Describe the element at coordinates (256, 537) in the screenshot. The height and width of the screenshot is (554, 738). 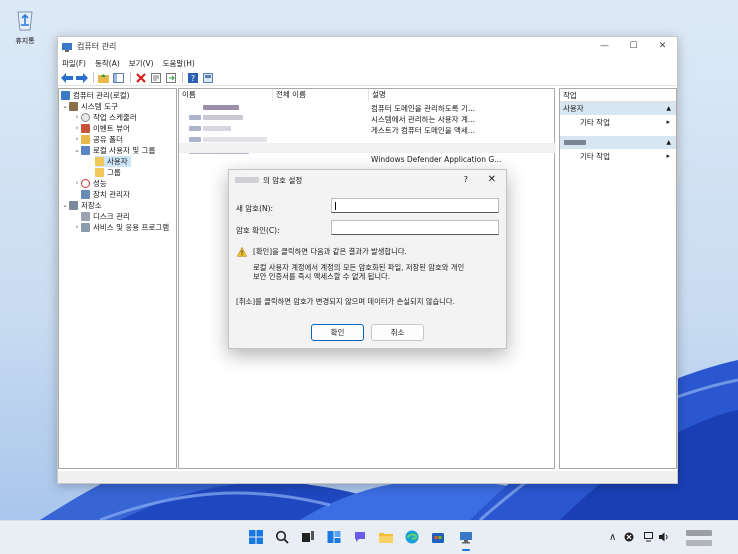
I see `start-button-icon` at that location.